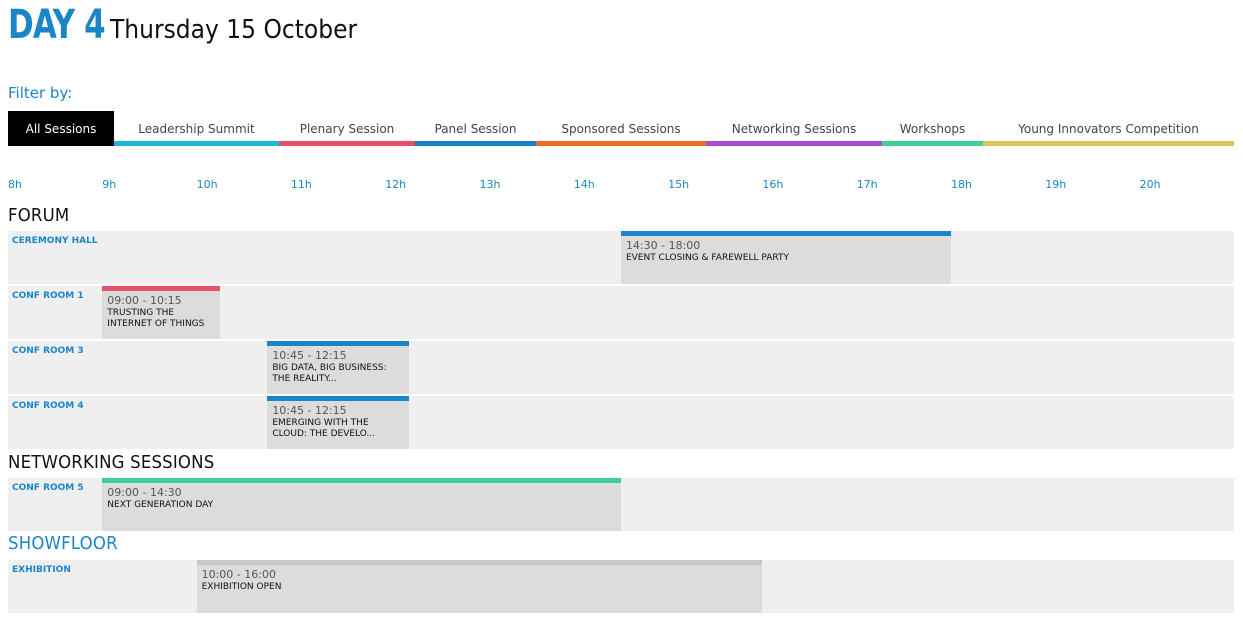 The image size is (1243, 626). What do you see at coordinates (584, 184) in the screenshot?
I see `hour-label: 14h` at bounding box center [584, 184].